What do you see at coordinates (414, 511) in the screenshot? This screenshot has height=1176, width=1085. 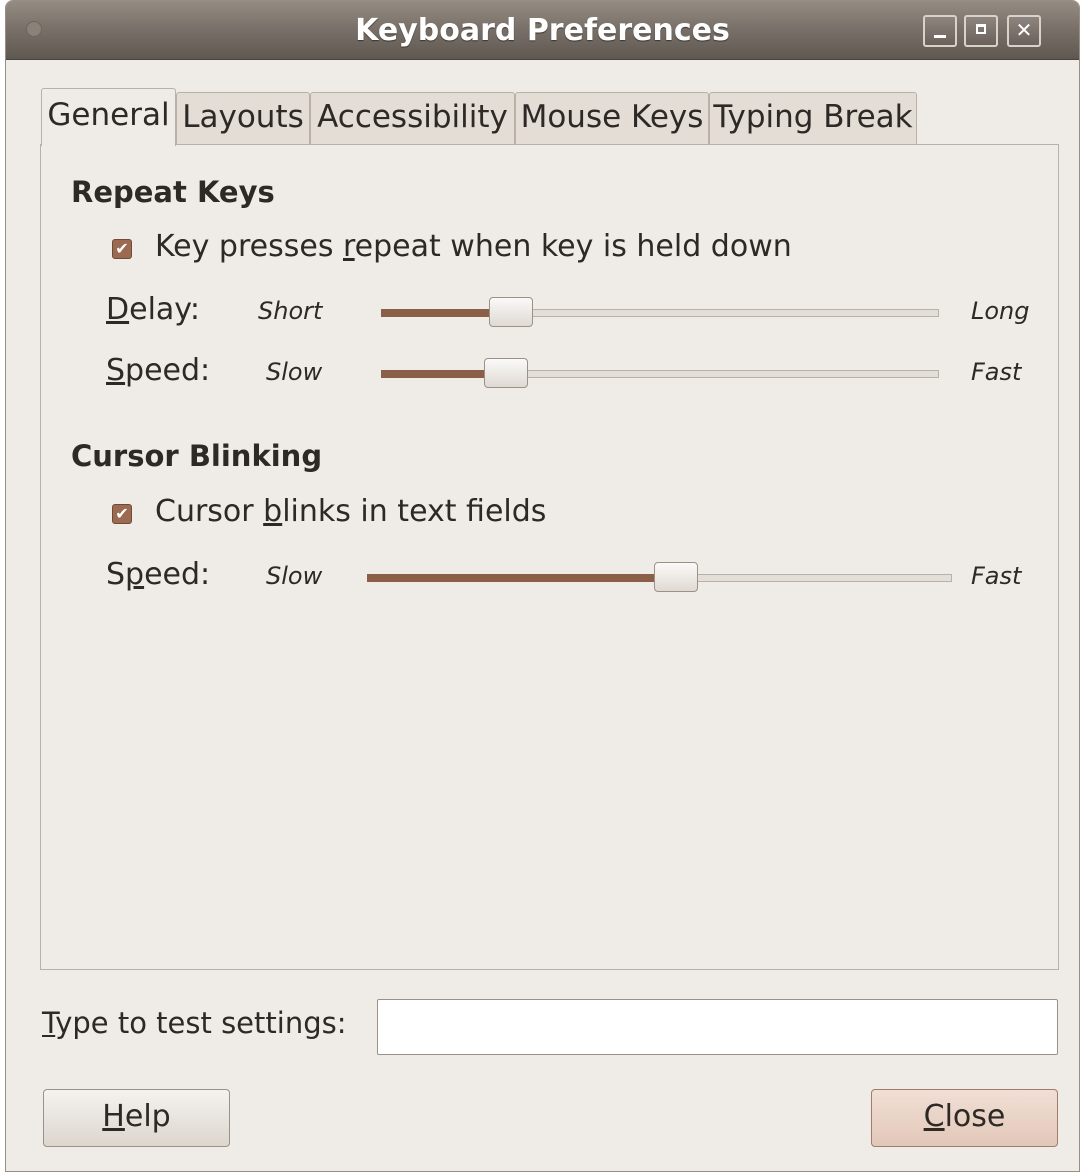 I see `label-part: links in text fields` at bounding box center [414, 511].